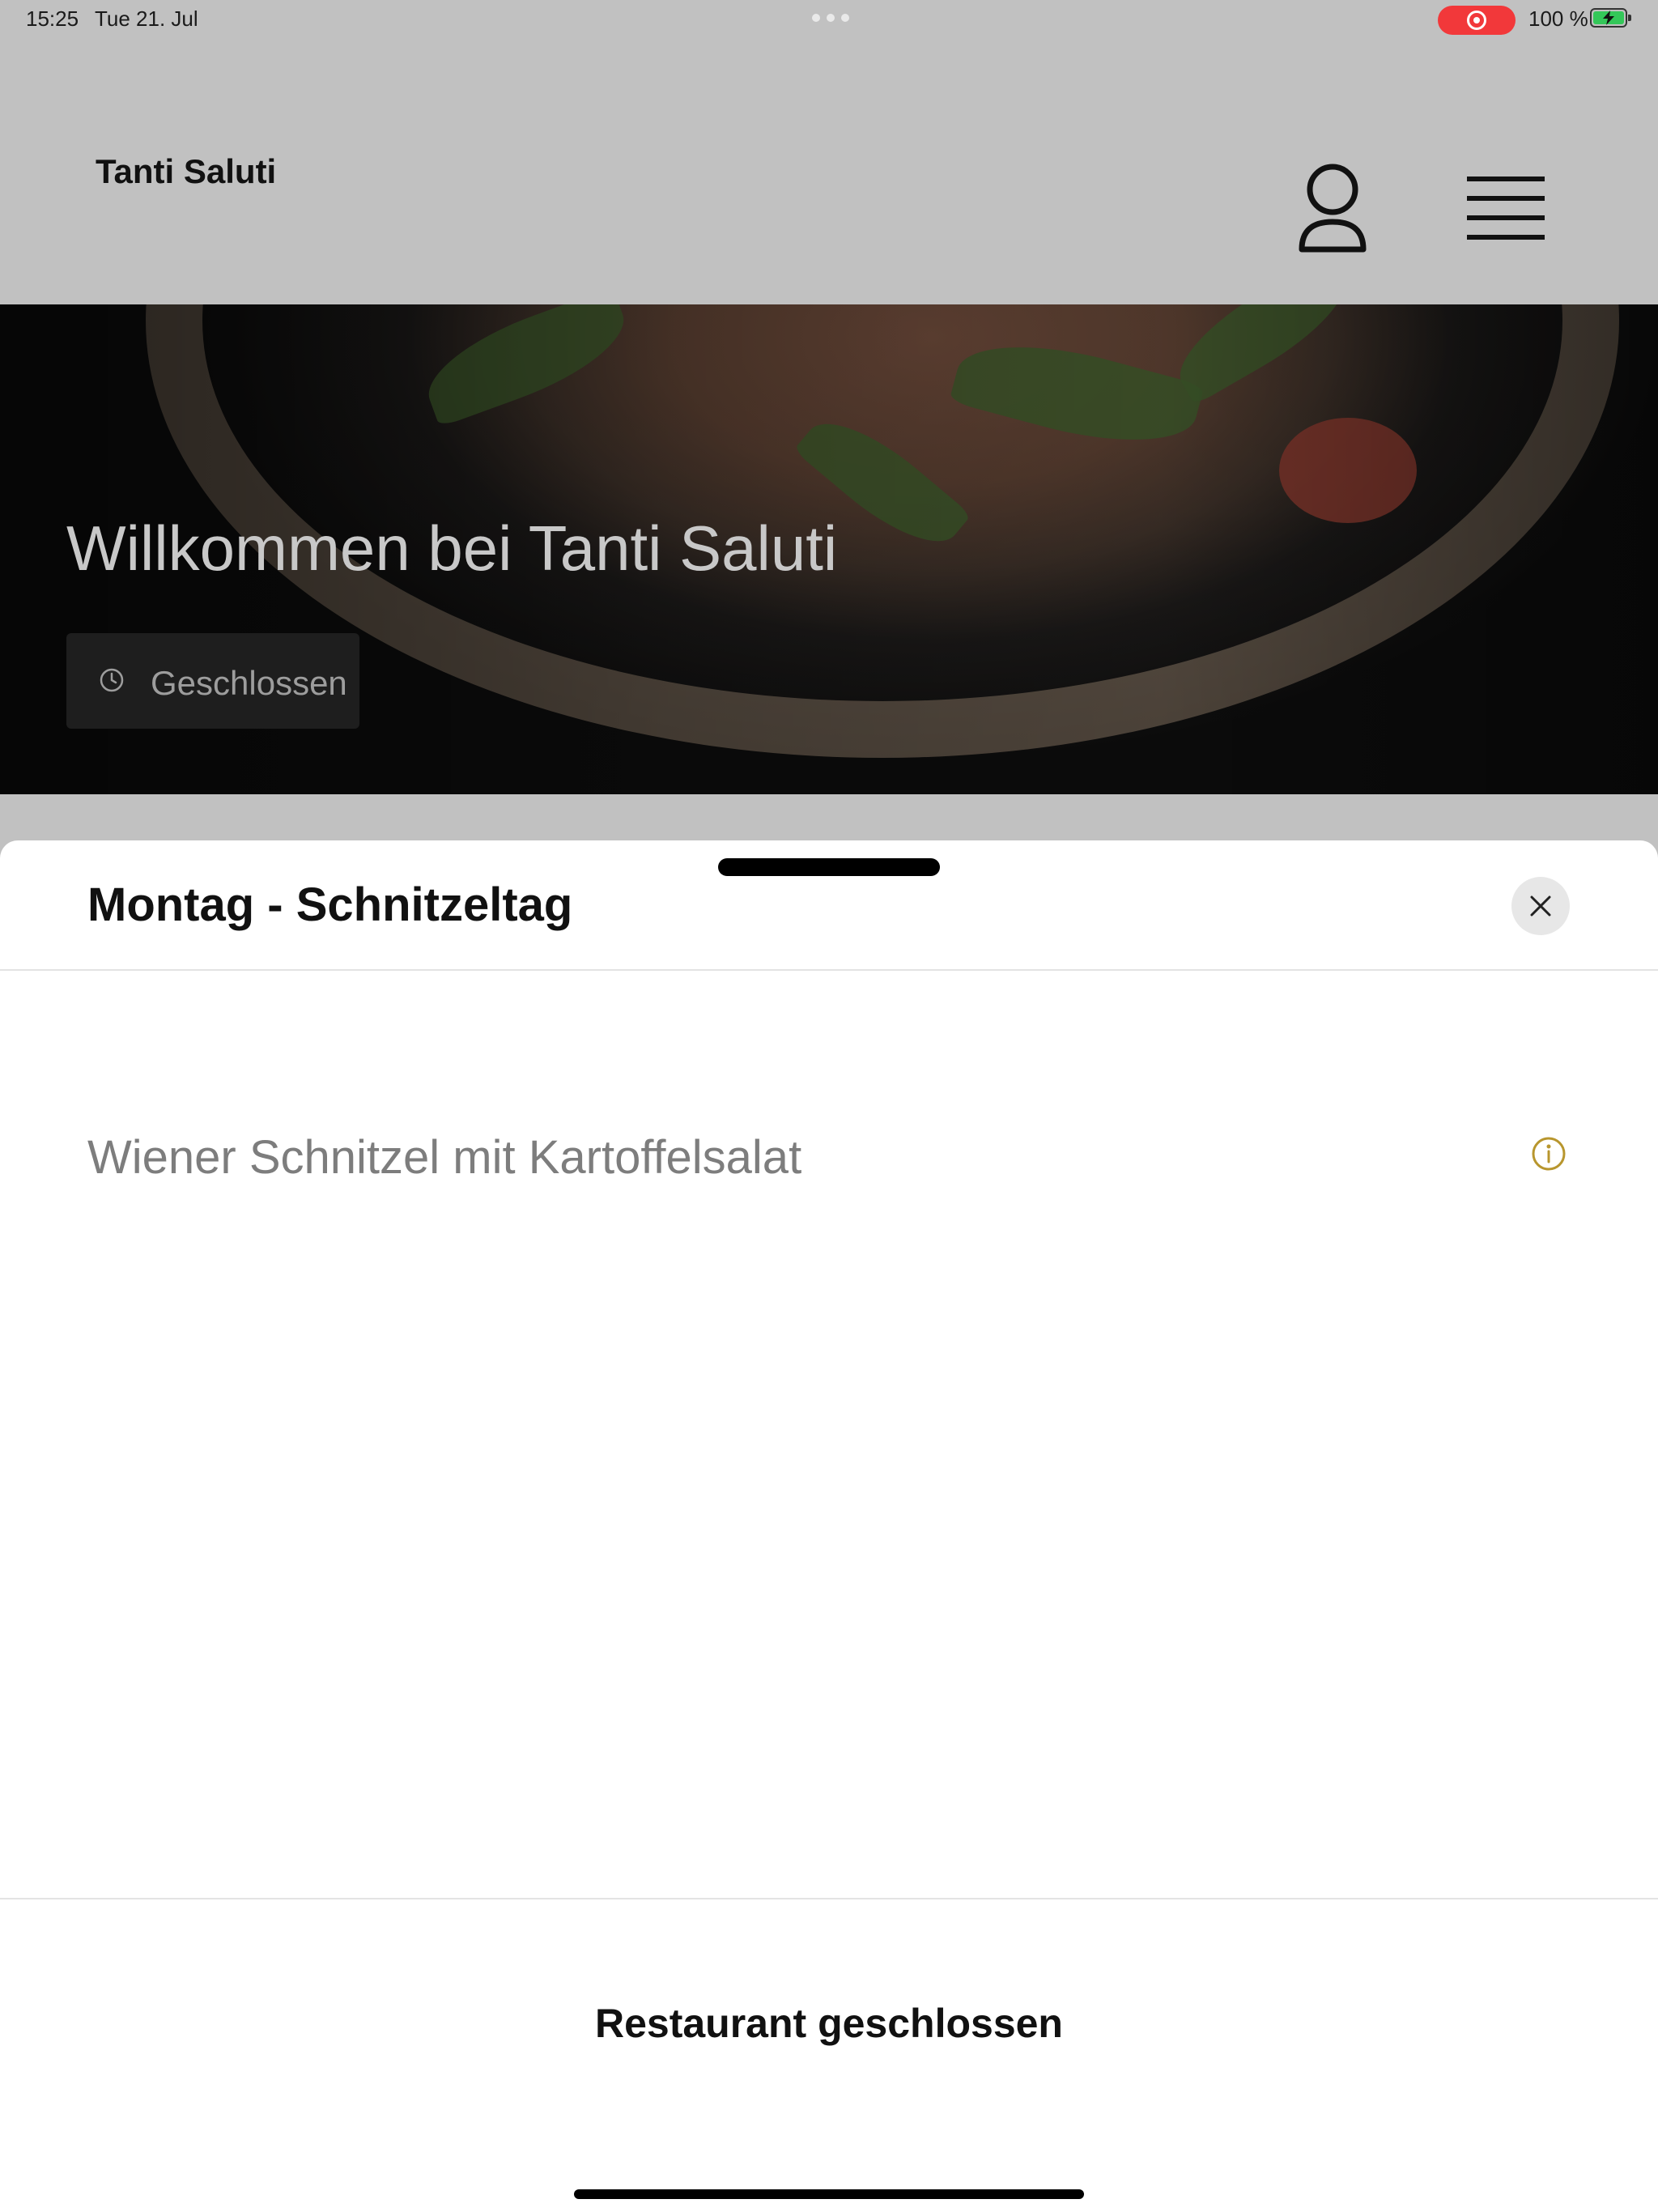  What do you see at coordinates (330, 904) in the screenshot?
I see `sheet-title: Montag - Schnitzeltag` at bounding box center [330, 904].